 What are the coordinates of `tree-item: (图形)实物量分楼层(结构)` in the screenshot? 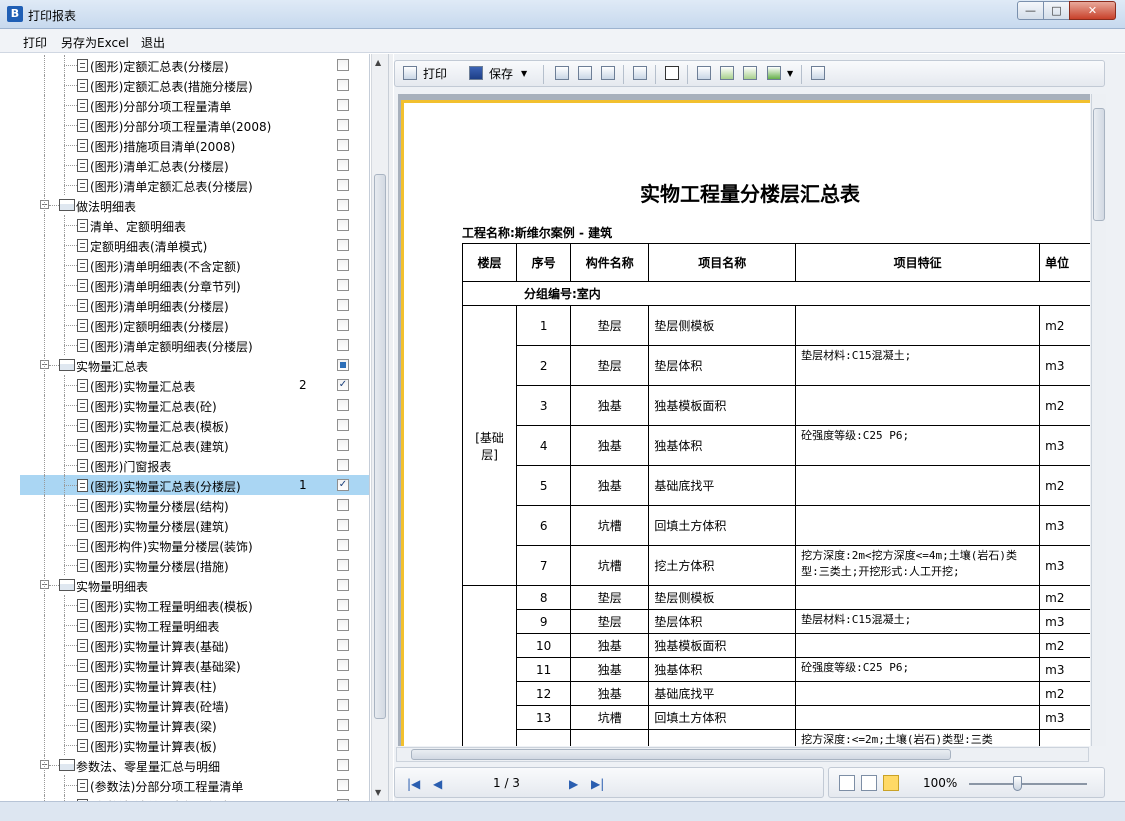 It's located at (194, 505).